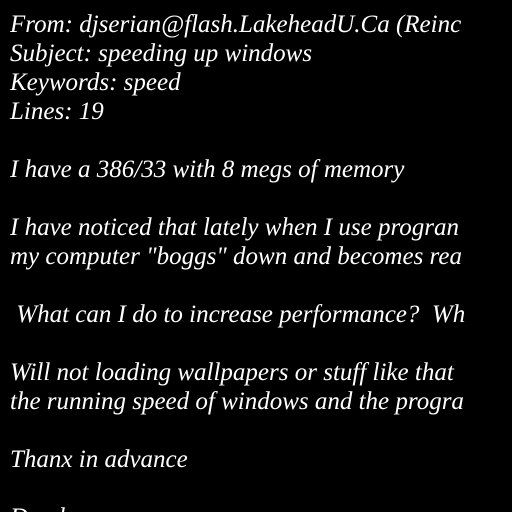  I want to click on header-from: From: djserian@flash.LakeheadU.Ca (Reinc, so click(236, 24).